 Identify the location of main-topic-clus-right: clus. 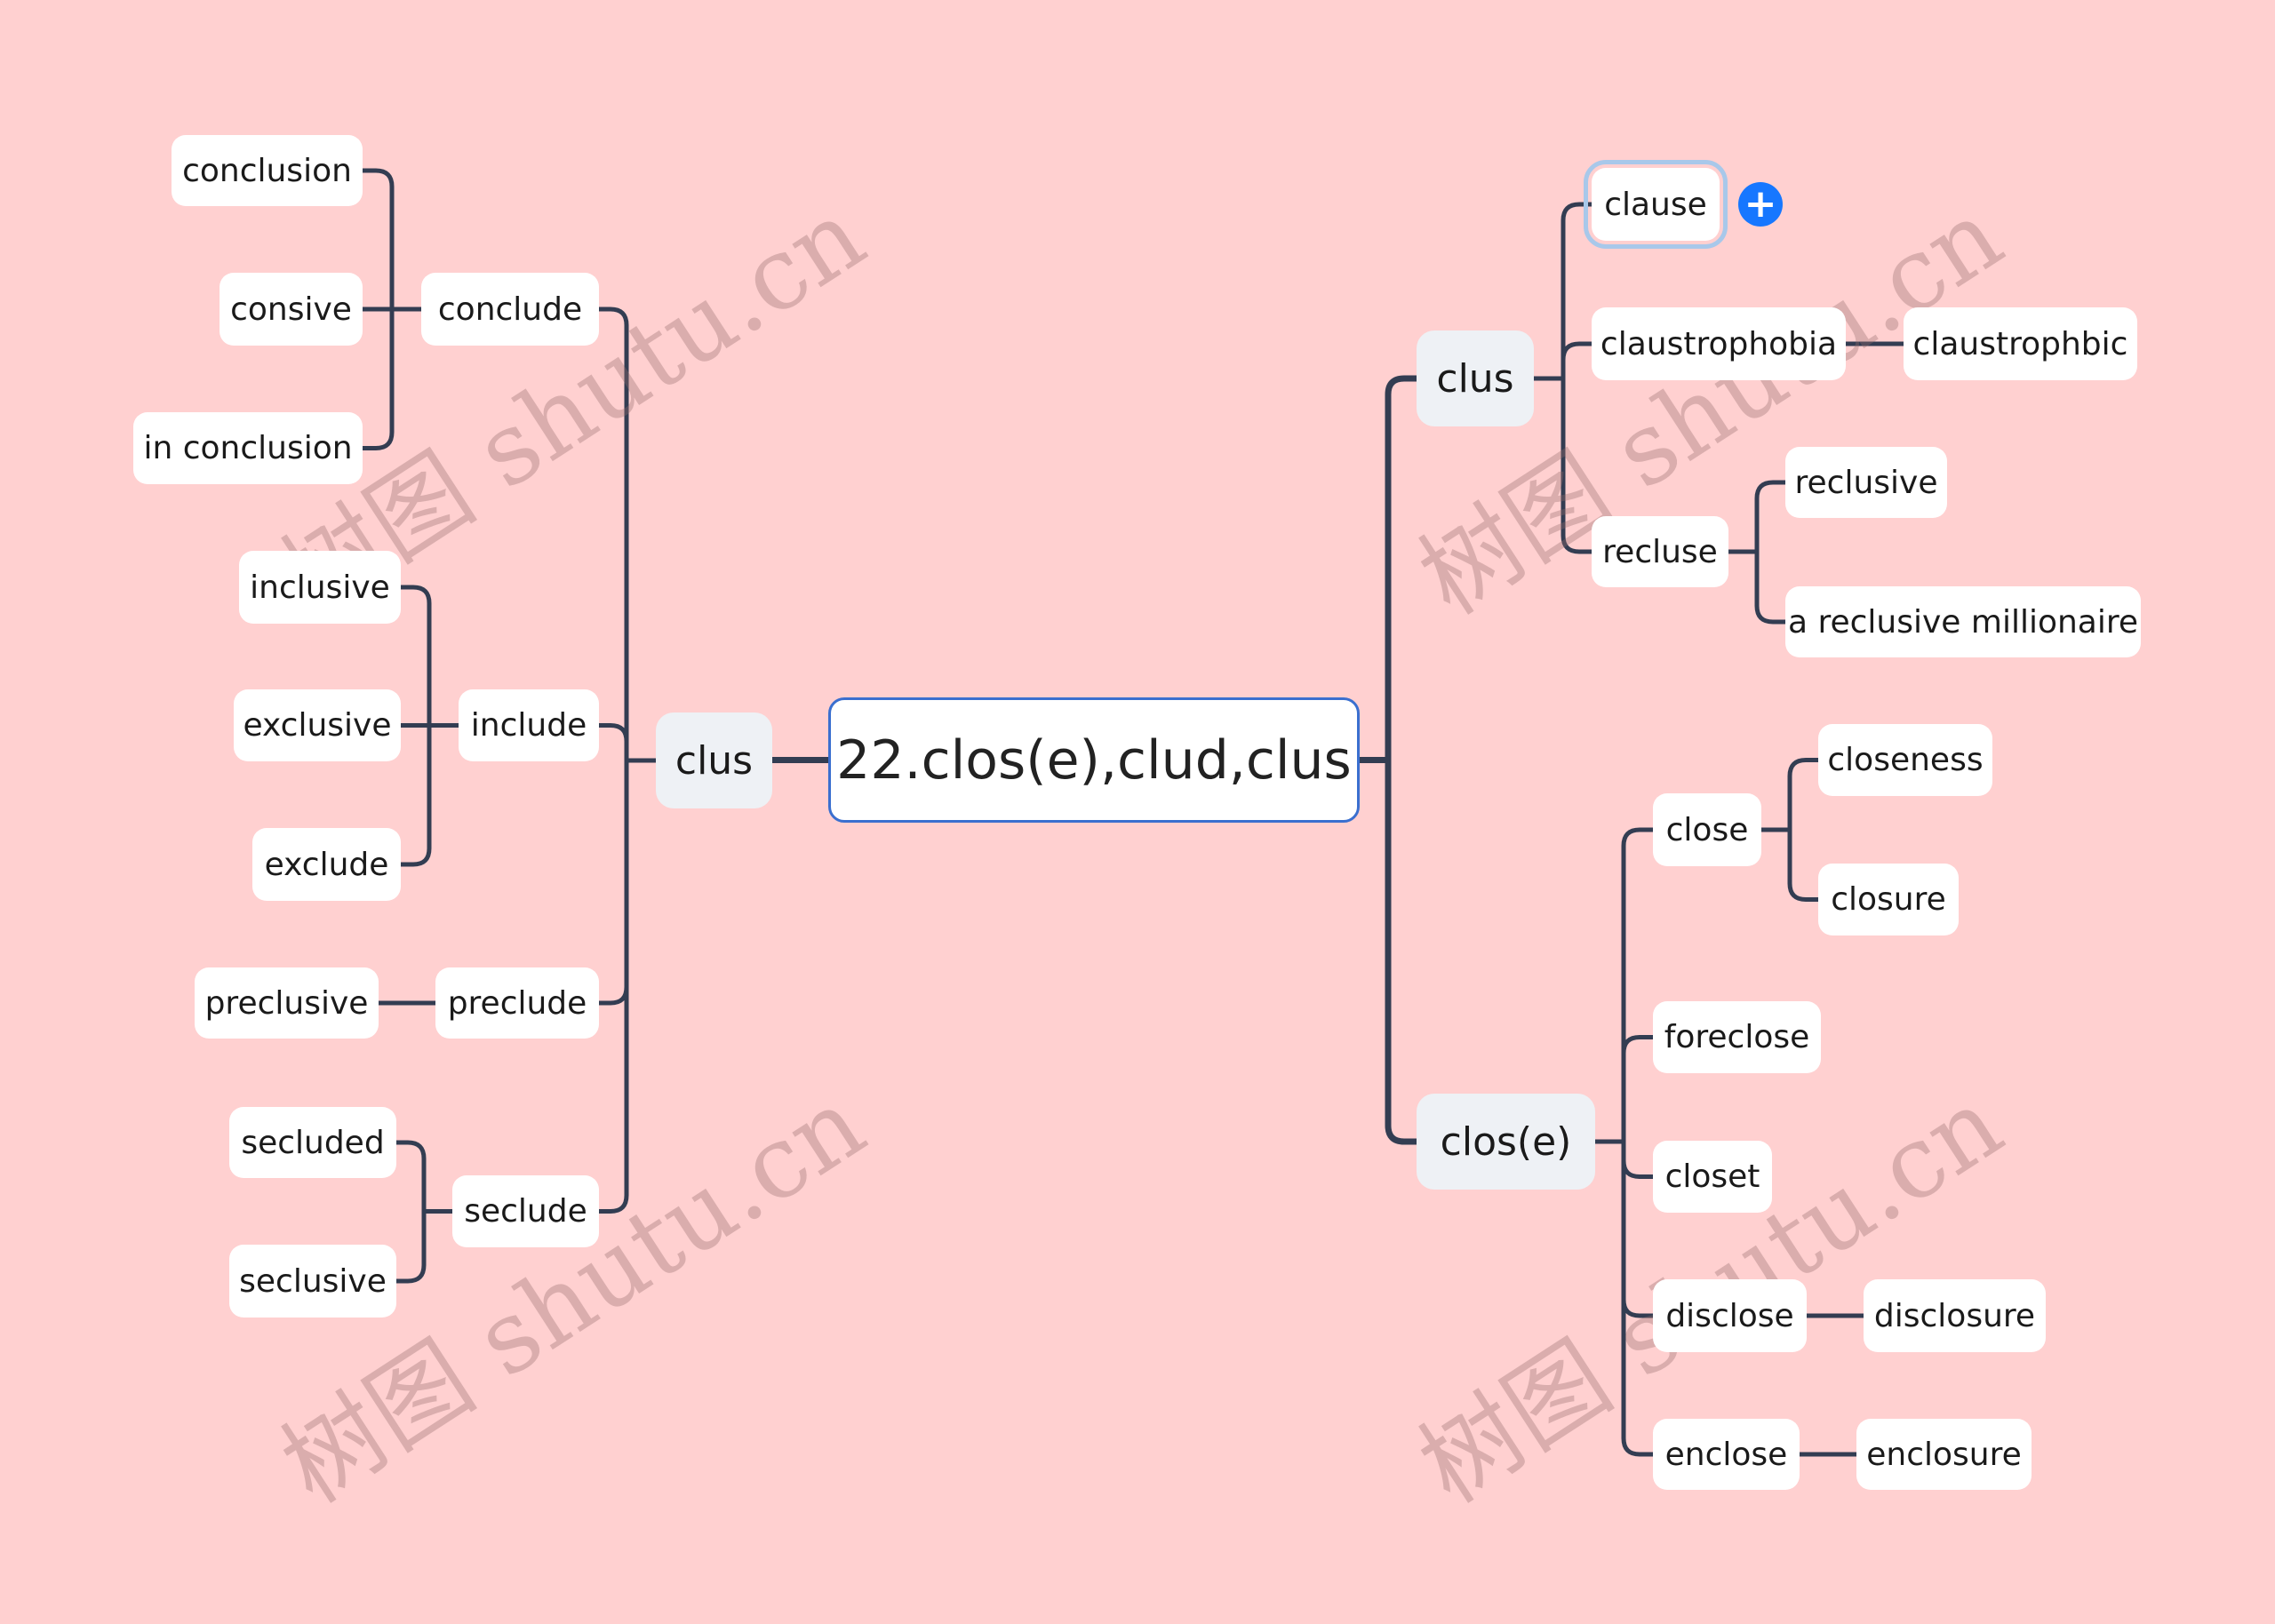
(1475, 378).